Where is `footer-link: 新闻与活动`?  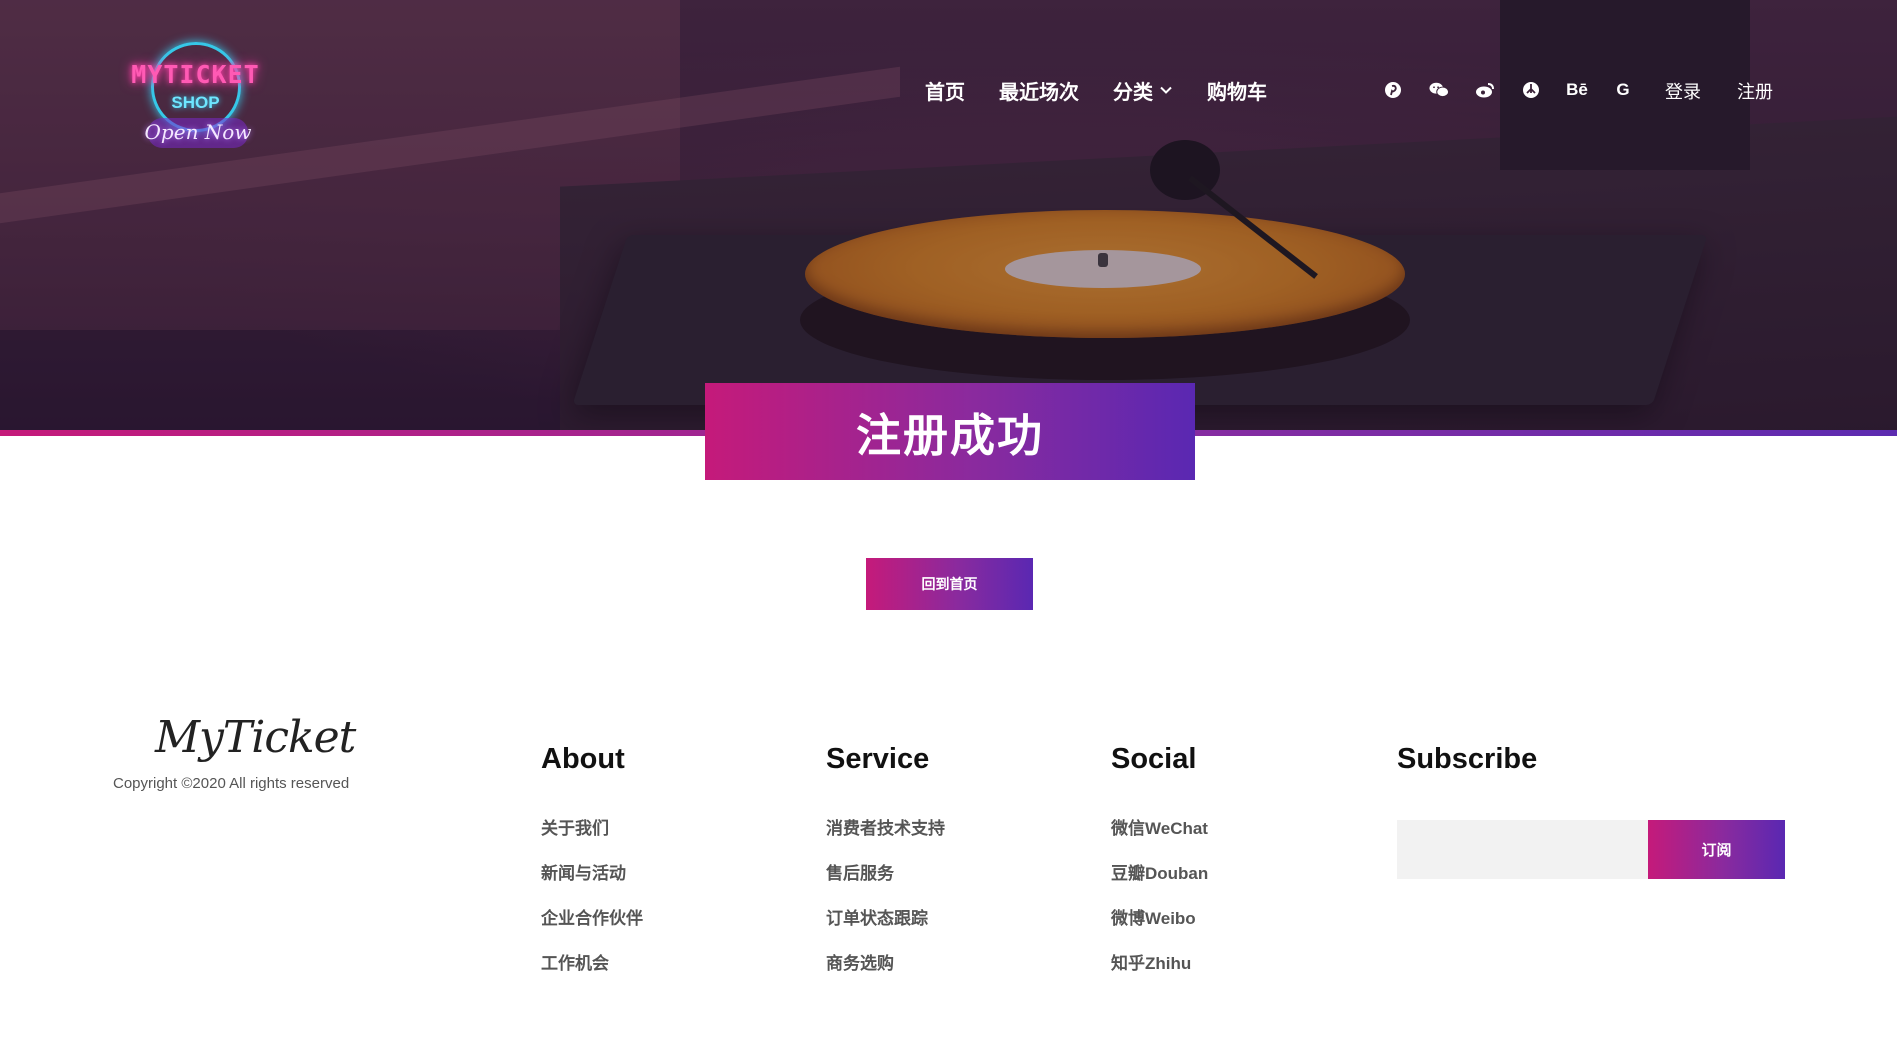
footer-link: 新闻与活动 is located at coordinates (592, 881).